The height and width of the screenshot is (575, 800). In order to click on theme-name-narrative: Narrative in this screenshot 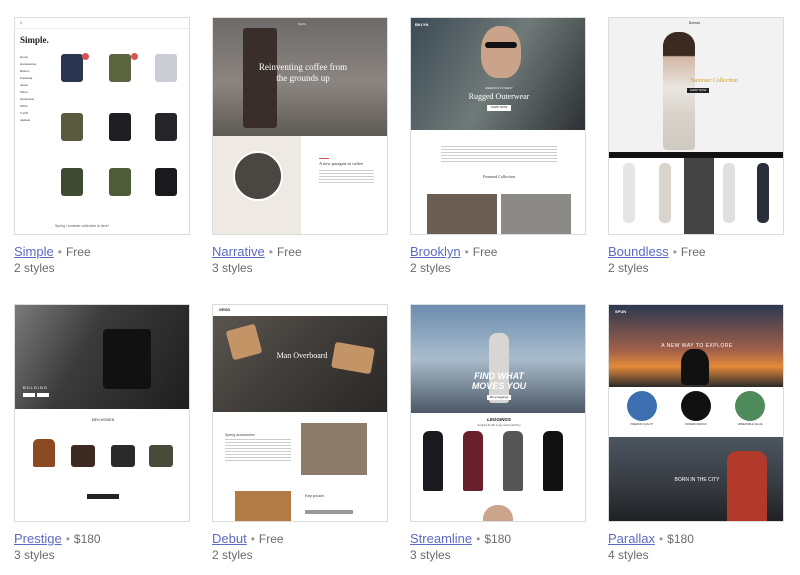, I will do `click(238, 251)`.